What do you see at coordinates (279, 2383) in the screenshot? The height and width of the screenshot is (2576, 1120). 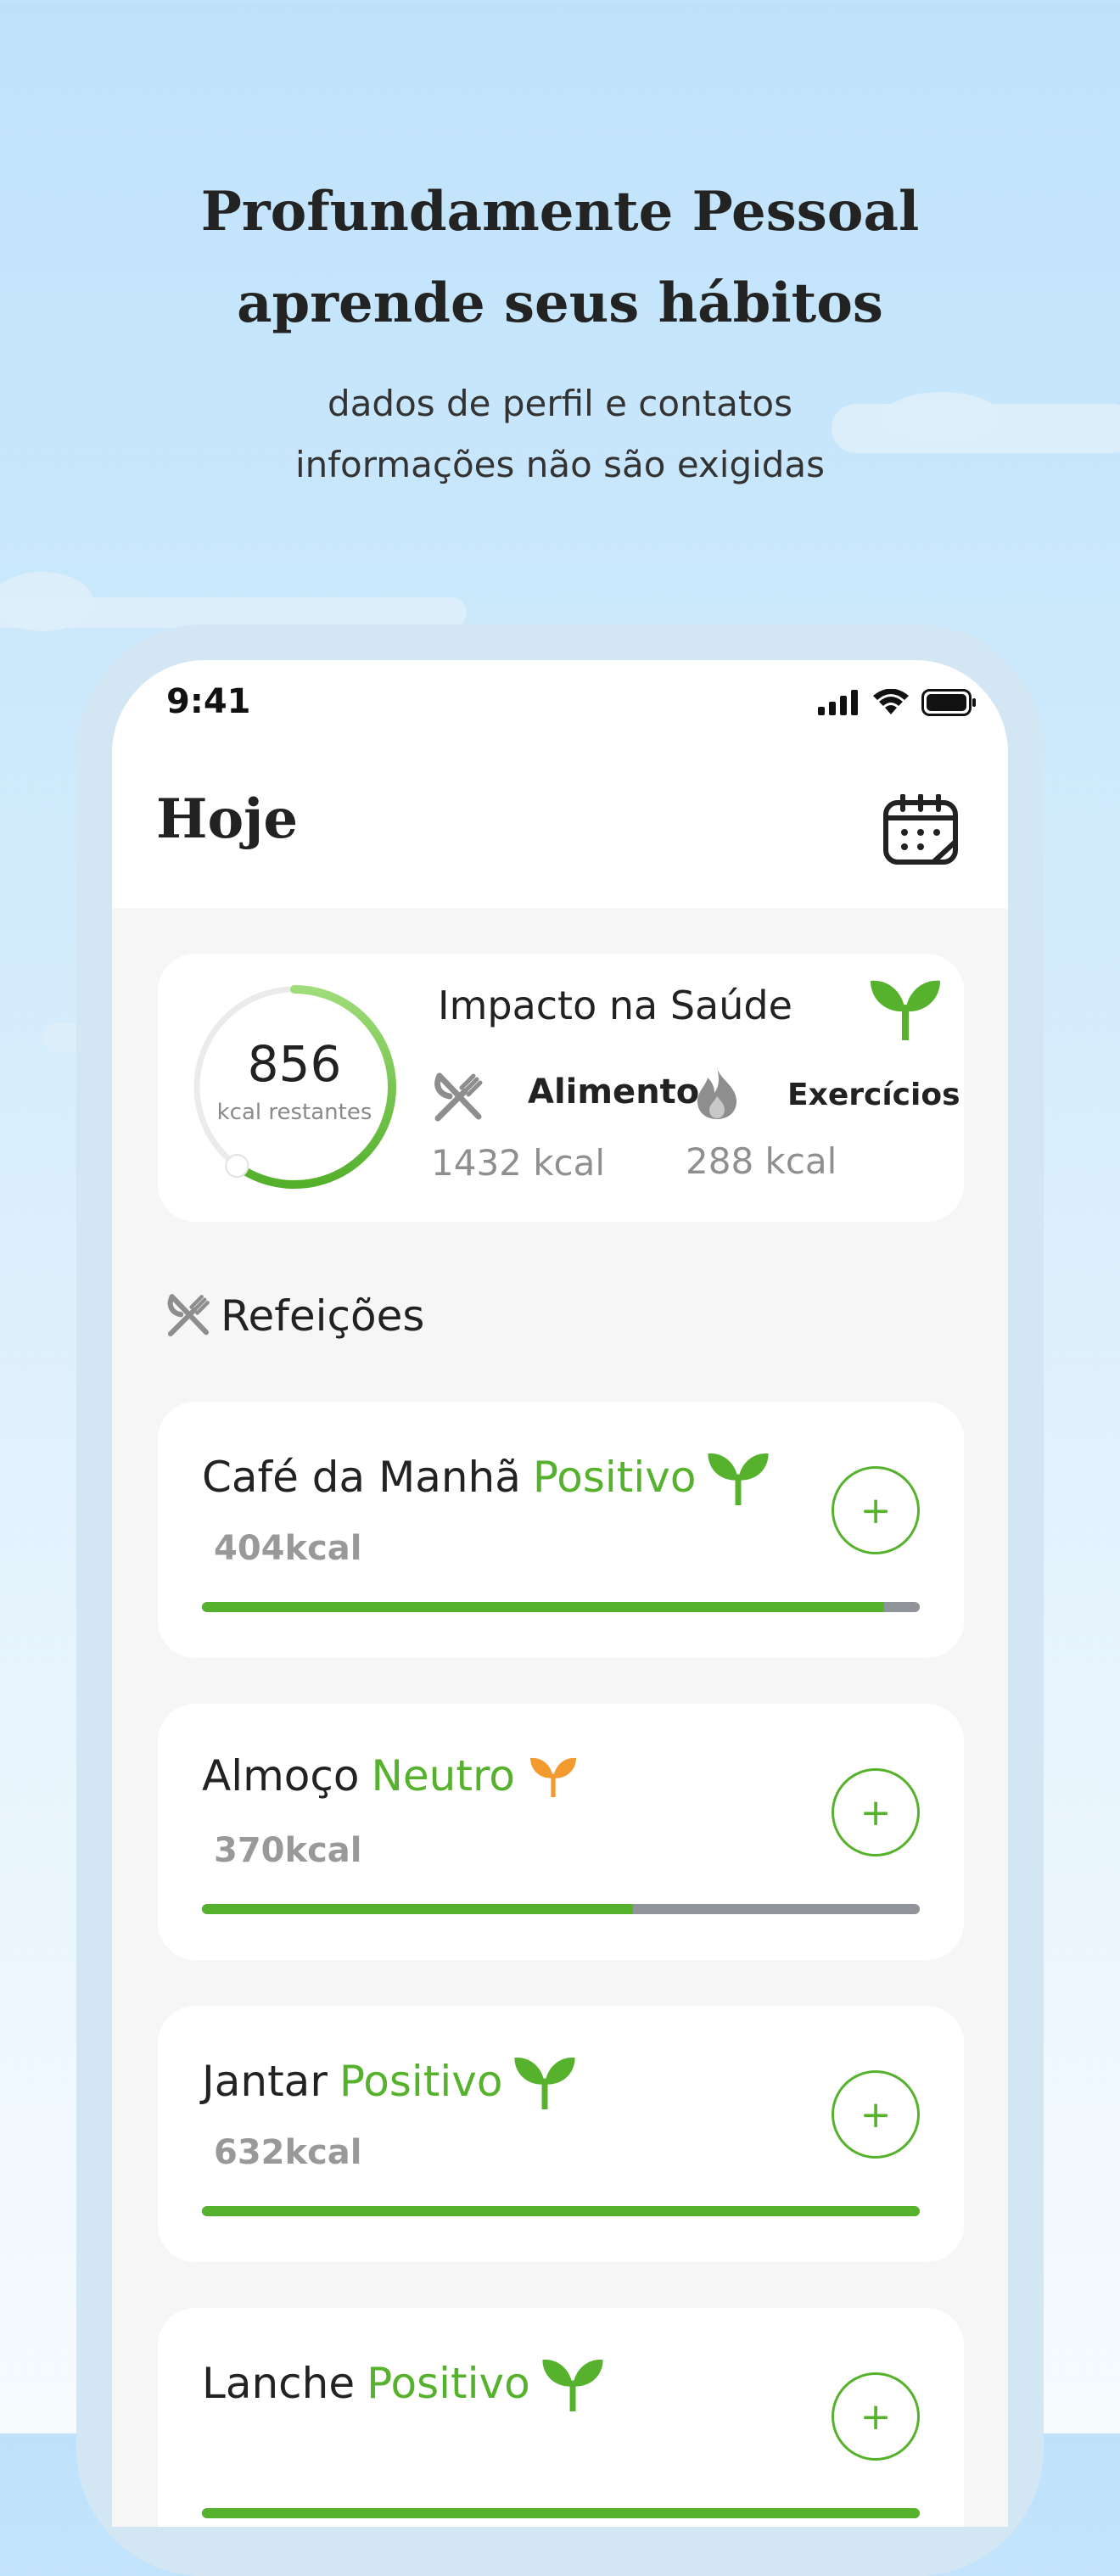 I see `meal-name: Lanche` at bounding box center [279, 2383].